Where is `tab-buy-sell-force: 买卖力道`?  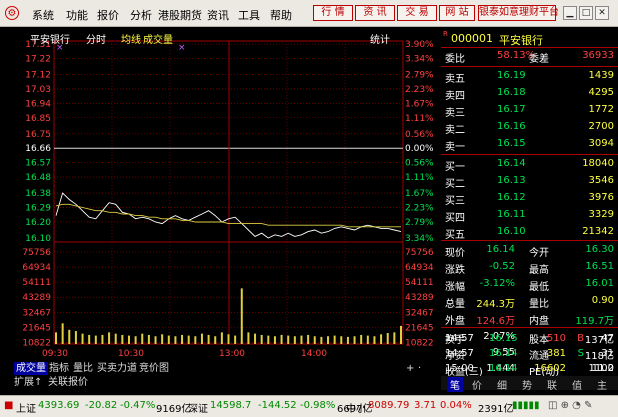
tab-buy-sell-force: 买卖力道 is located at coordinates (117, 368).